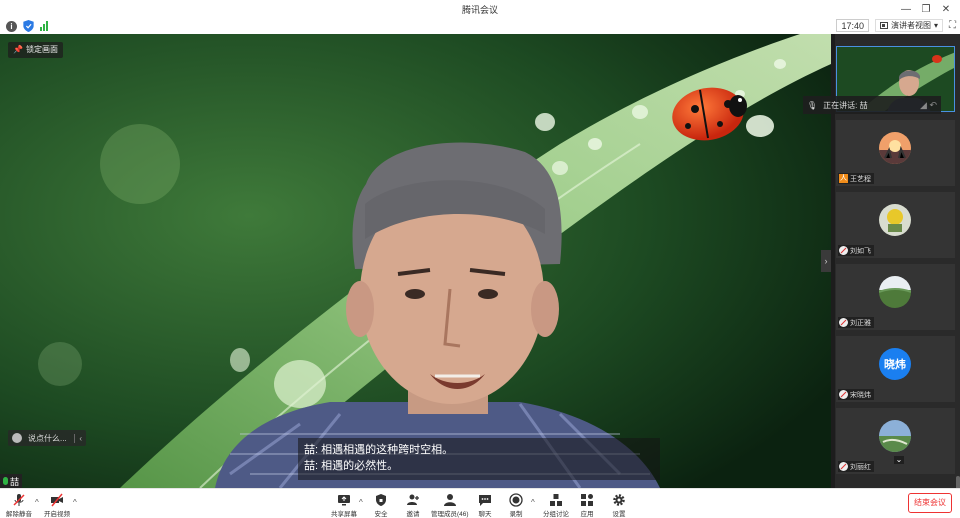 This screenshot has height=518, width=960. I want to click on camera-off-icon, so click(57, 500).